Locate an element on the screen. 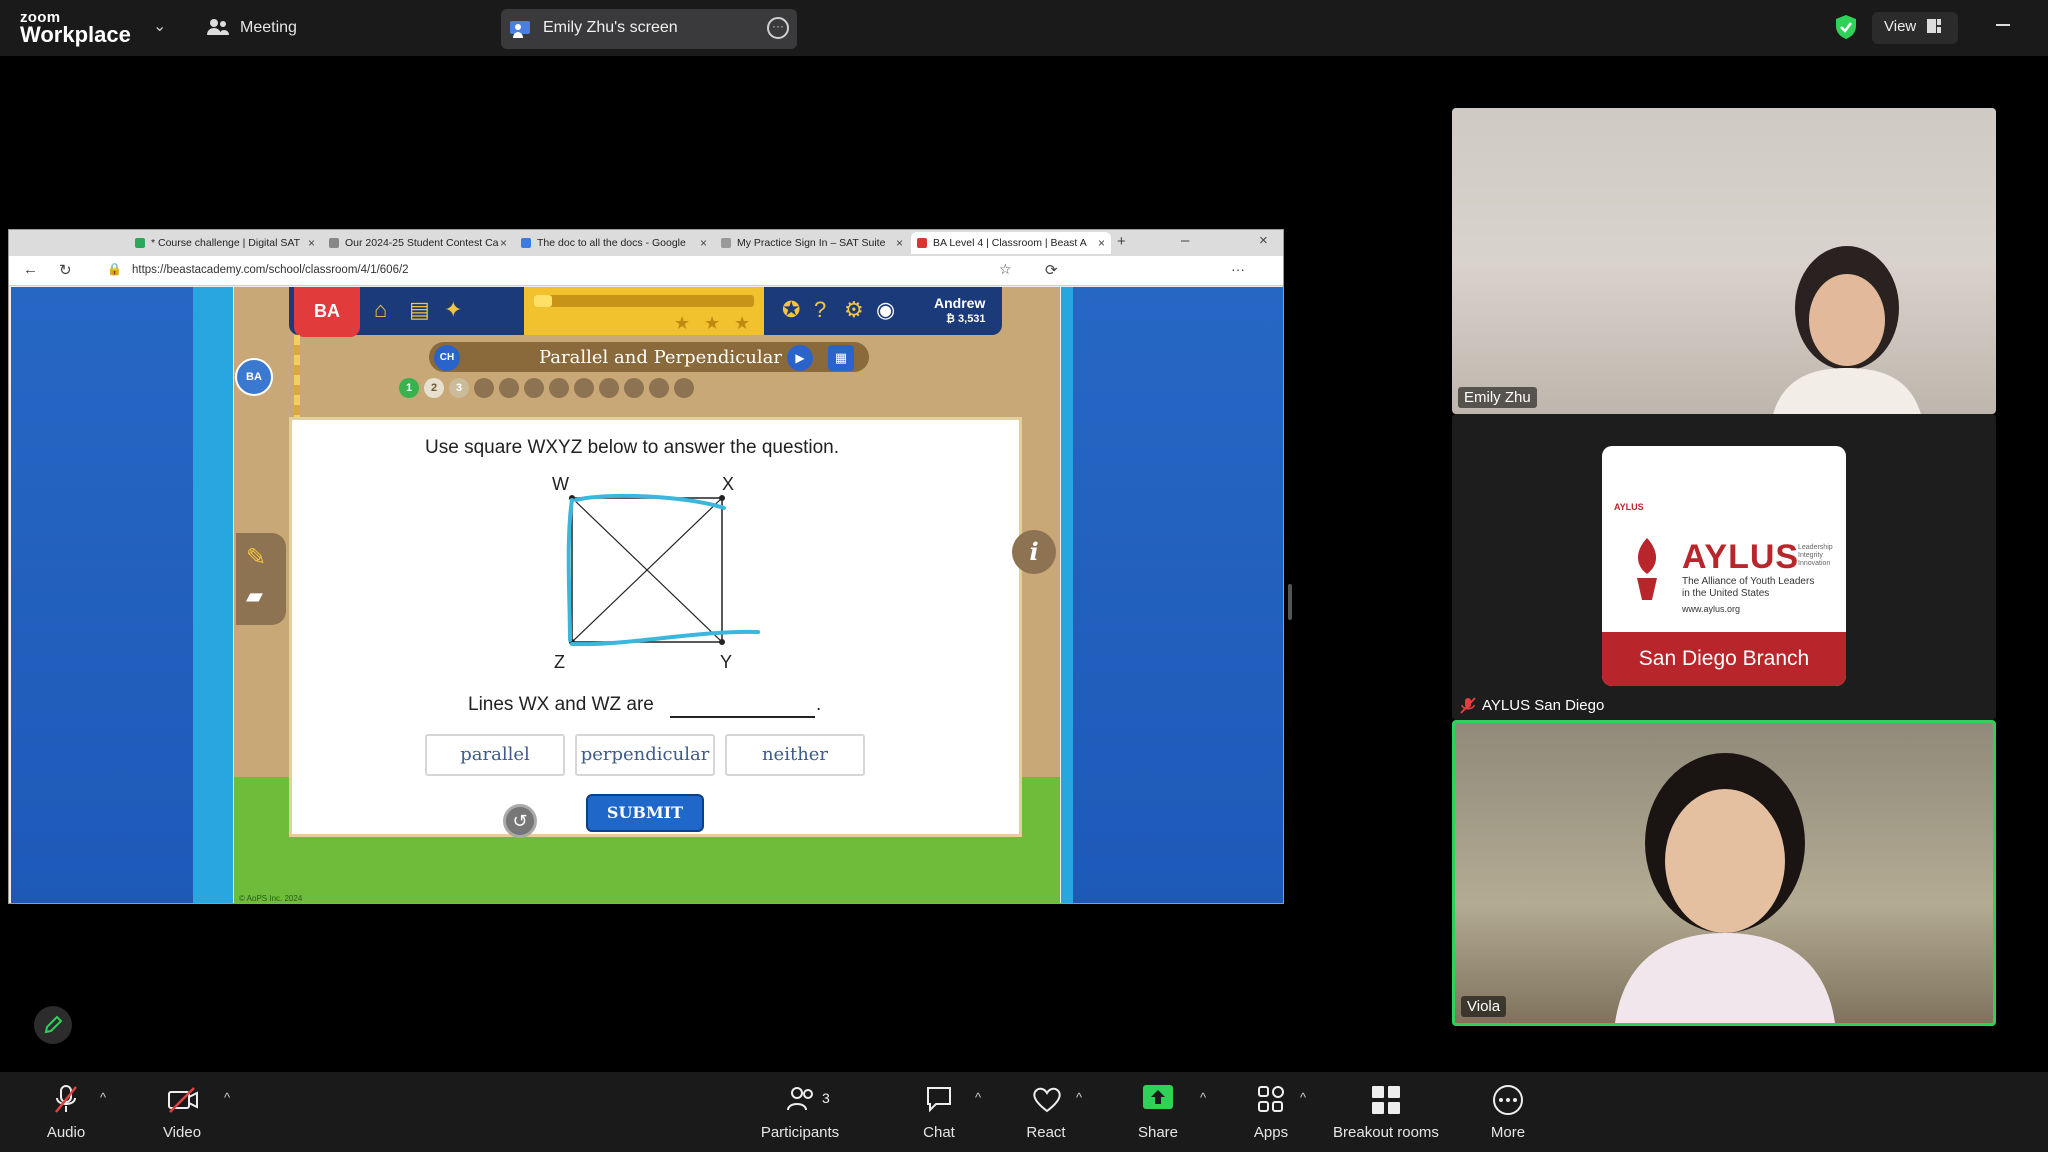 Image resolution: width=2048 pixels, height=1152 pixels. audio-options-caret: ^ is located at coordinates (103, 1097).